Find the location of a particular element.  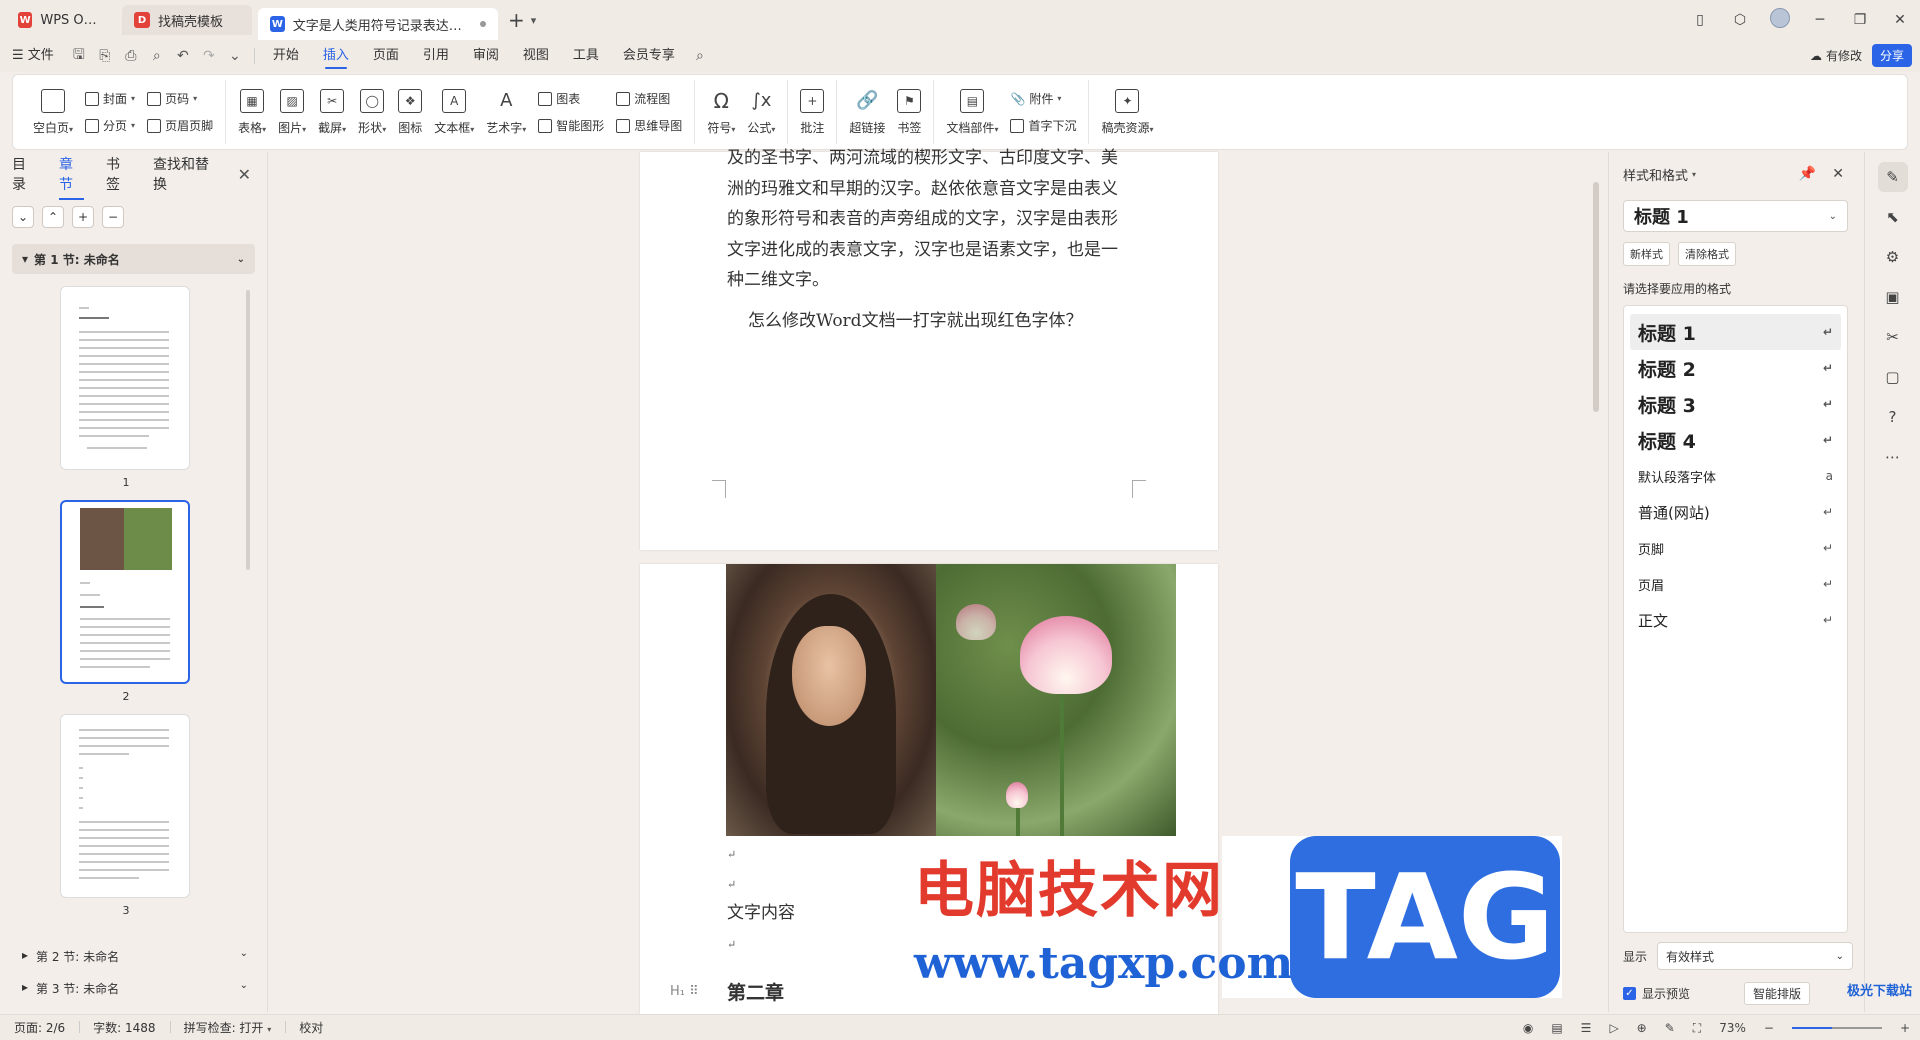

menu-review: 审阅 is located at coordinates (486, 56).